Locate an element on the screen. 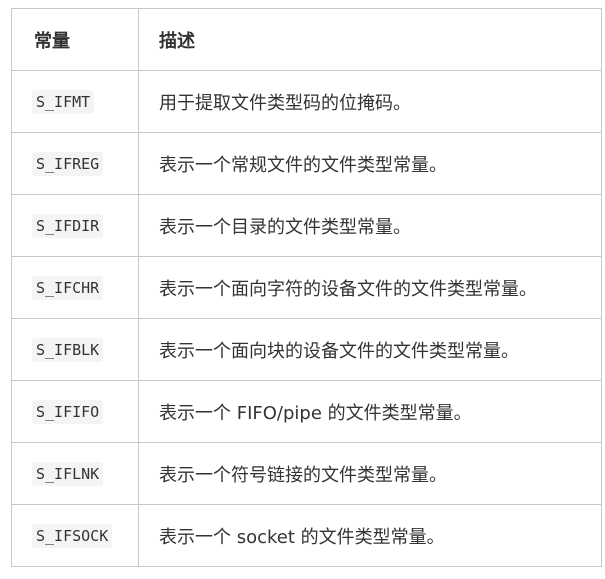 This screenshot has width=605, height=579. constant-cell: S_IFREG is located at coordinates (75, 163).